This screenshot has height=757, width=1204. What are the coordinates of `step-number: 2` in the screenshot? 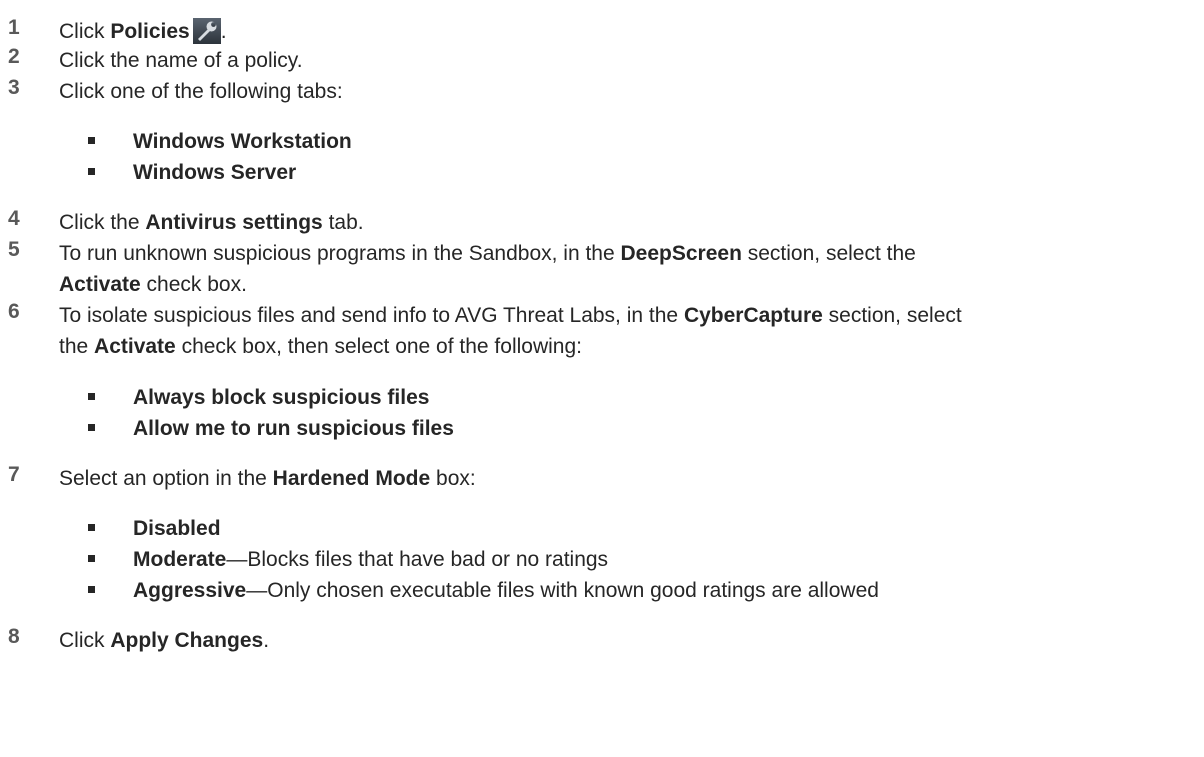 It's located at (14, 56).